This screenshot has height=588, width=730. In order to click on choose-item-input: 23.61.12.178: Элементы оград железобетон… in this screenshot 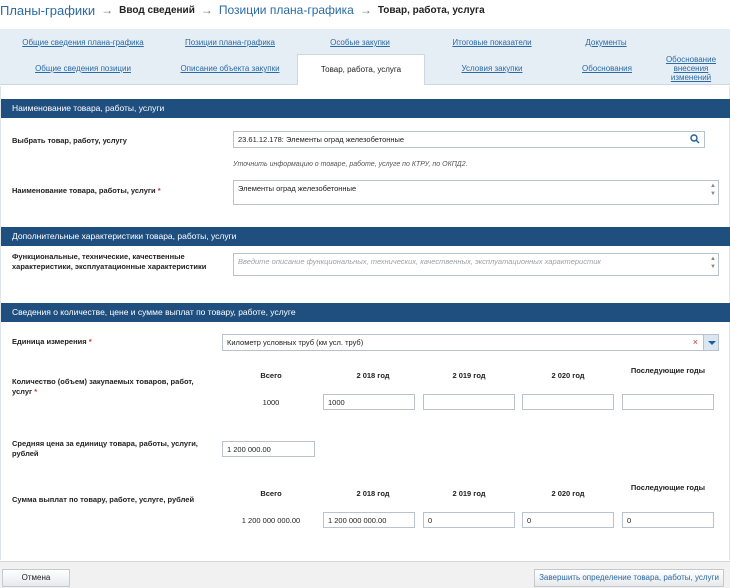, I will do `click(469, 139)`.